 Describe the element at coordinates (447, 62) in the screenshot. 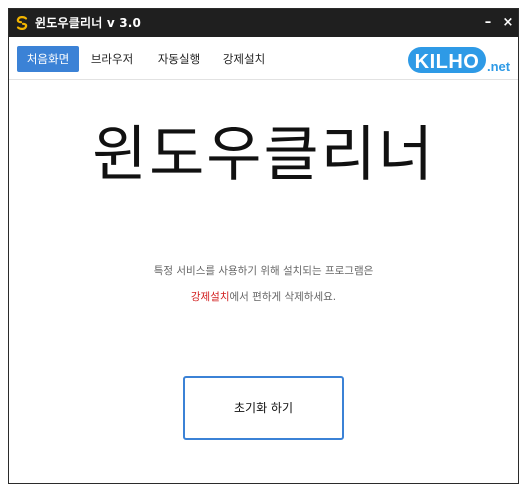

I see `logo-main-text: KILHO` at that location.